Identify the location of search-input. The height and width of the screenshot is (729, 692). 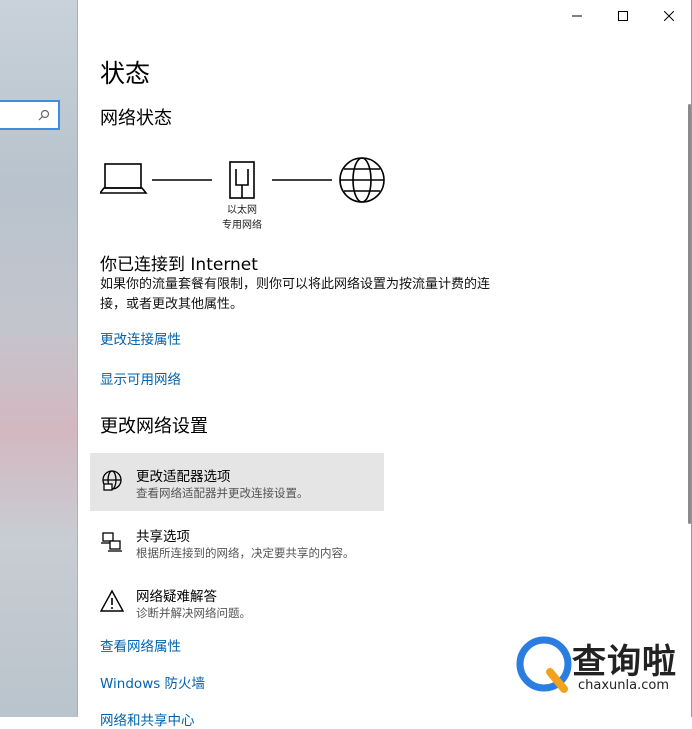
(30, 115).